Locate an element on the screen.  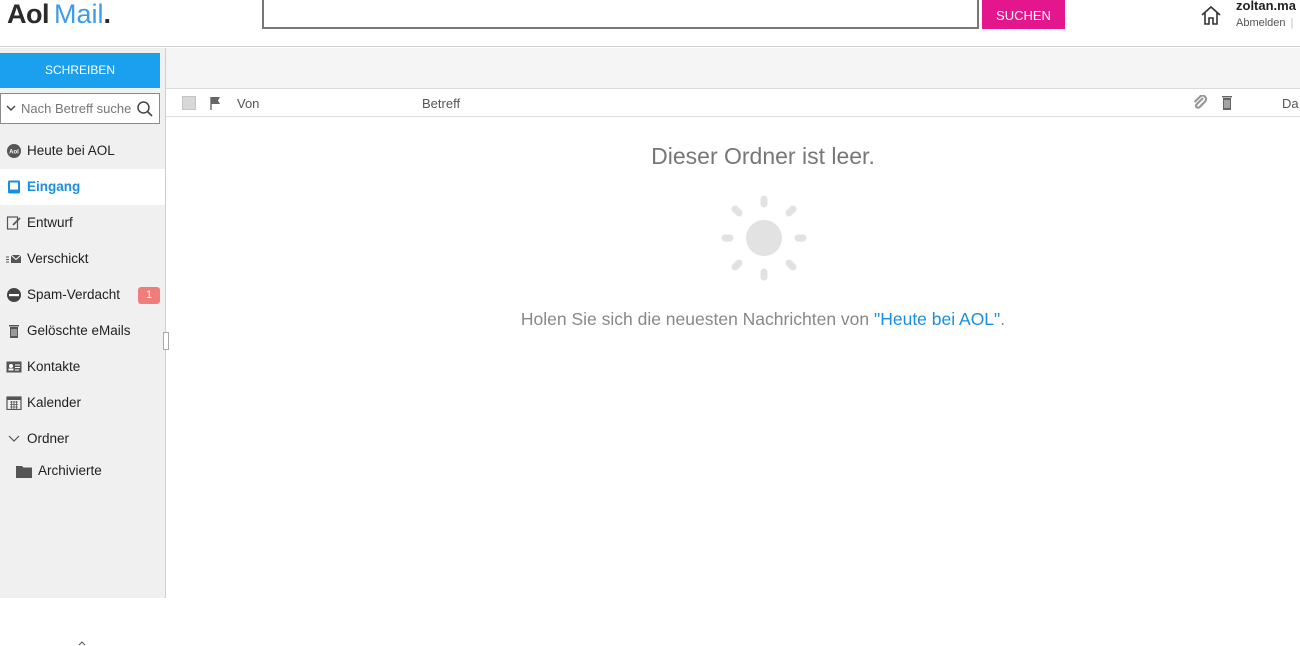
svg-text: Aol is located at coordinates (14, 153).